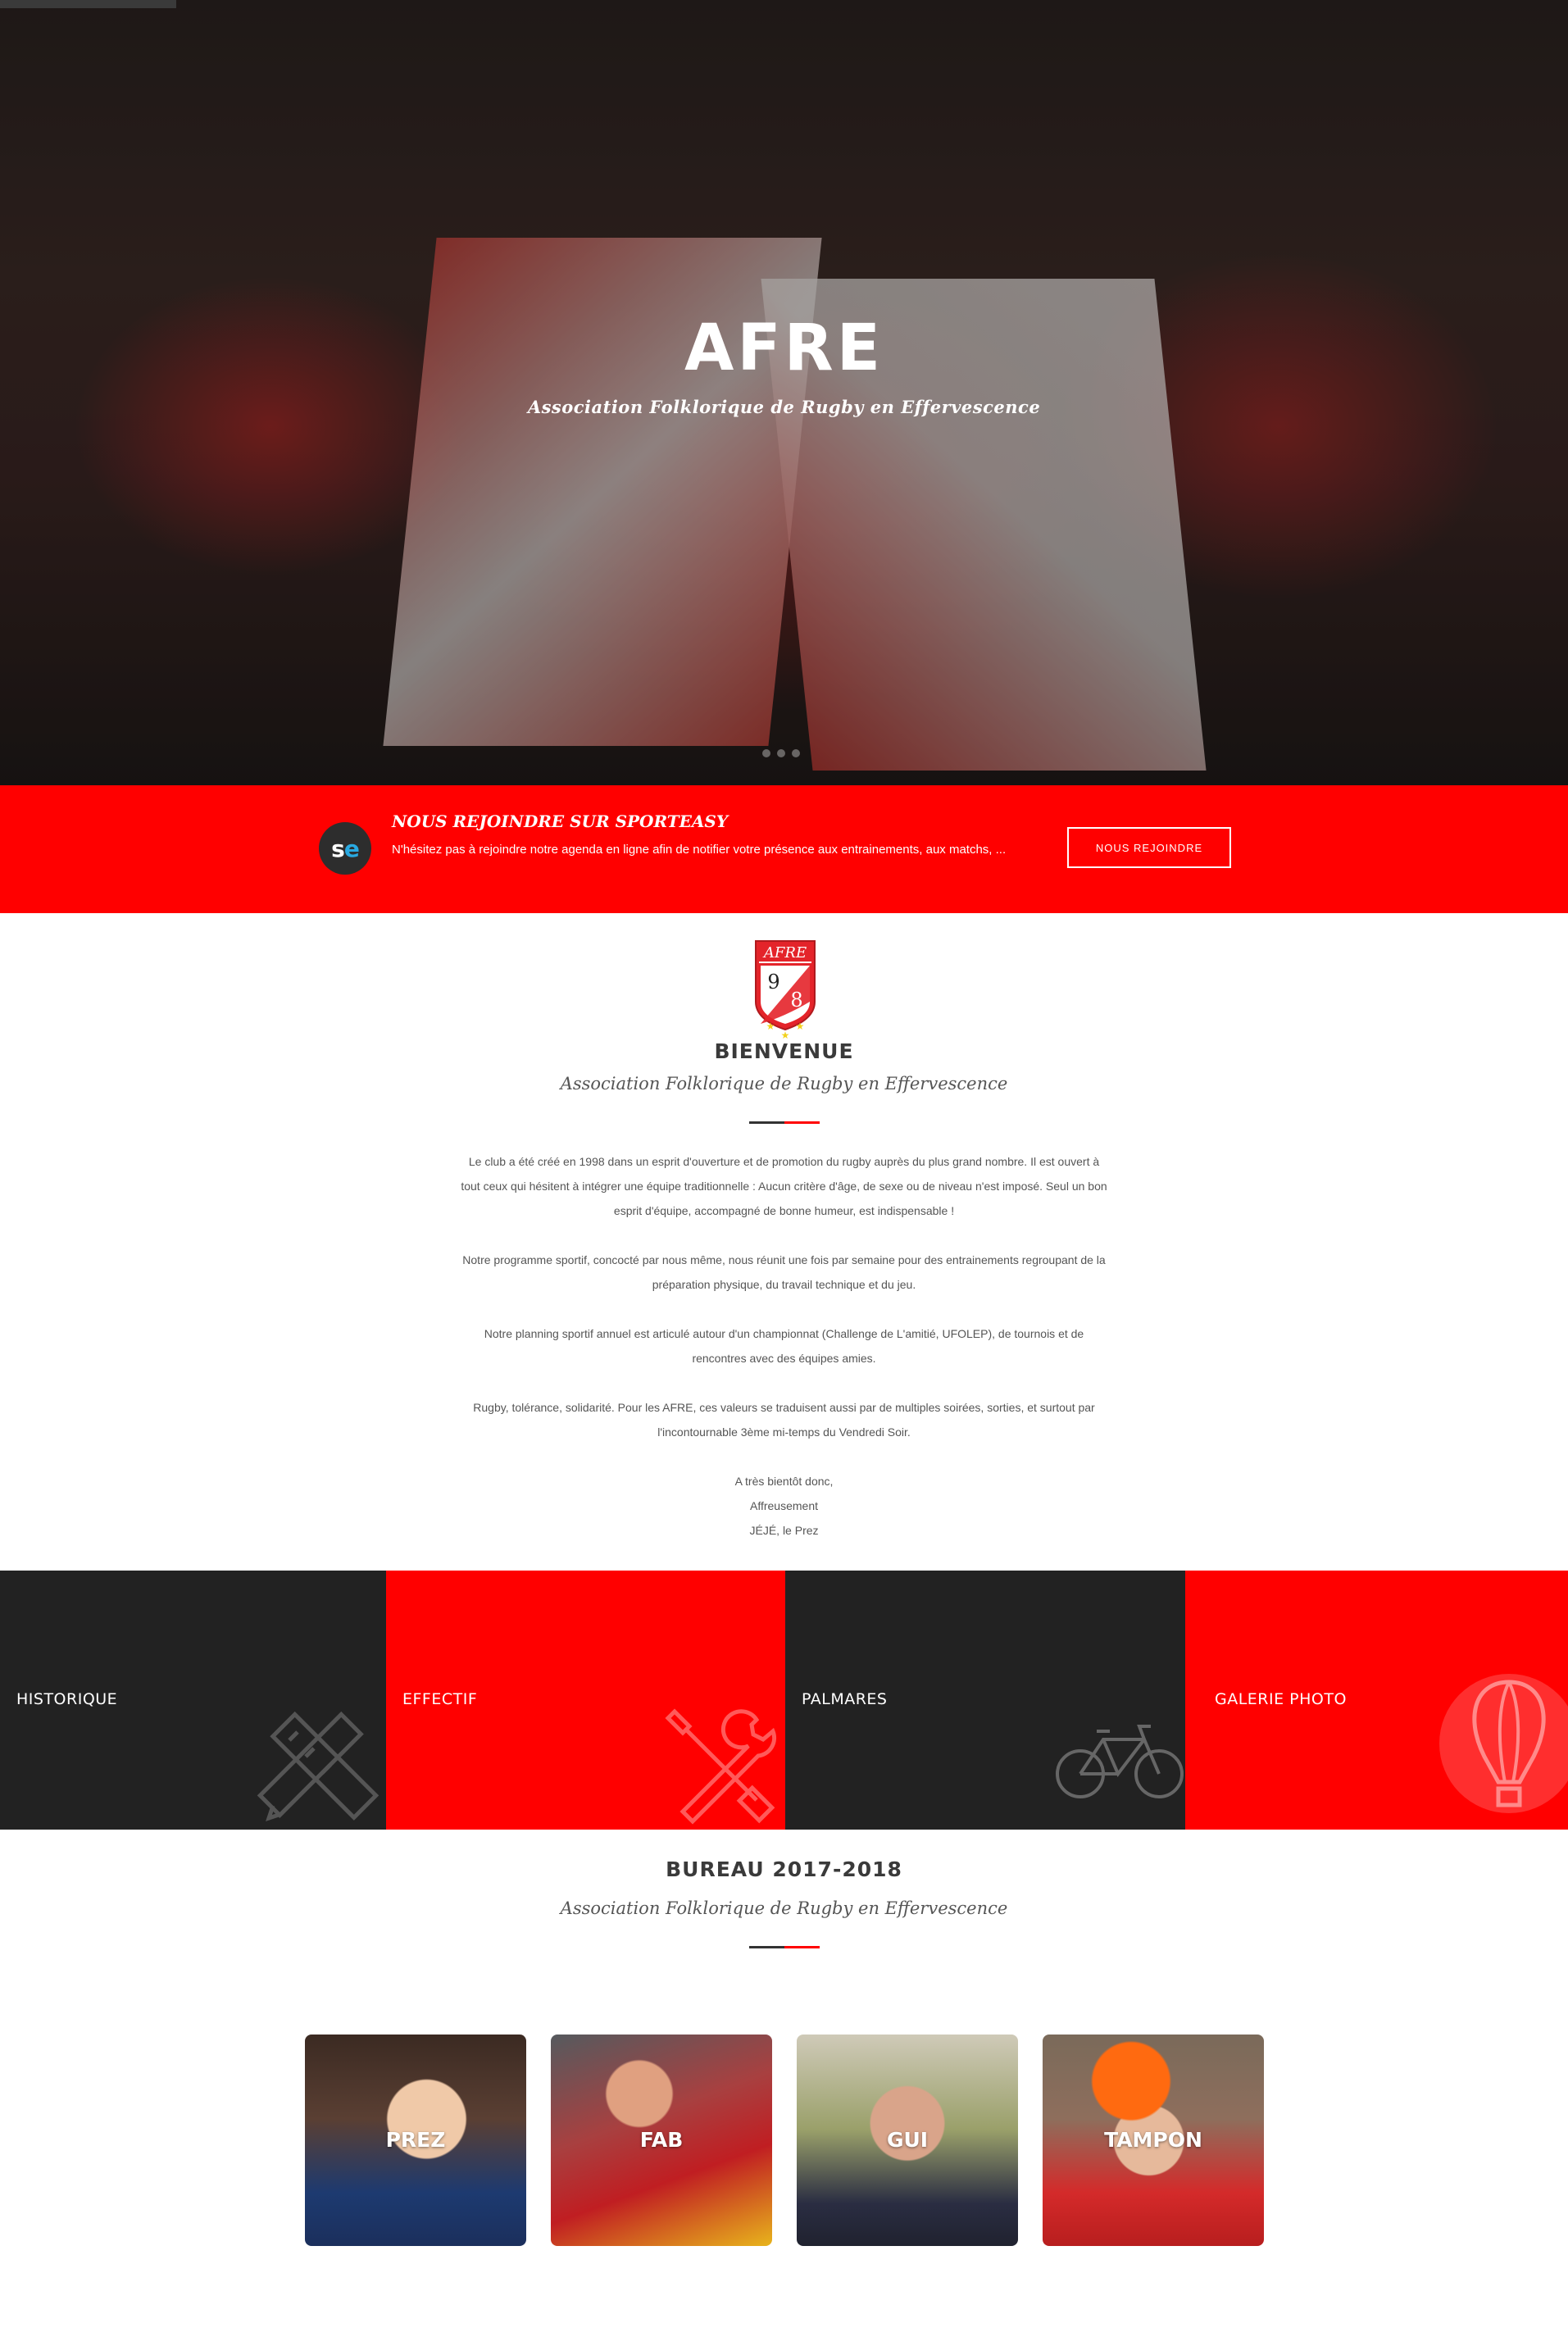  What do you see at coordinates (785, 990) in the screenshot?
I see `club-crest-logo: AFRE 9 8 ★ ★ ★` at bounding box center [785, 990].